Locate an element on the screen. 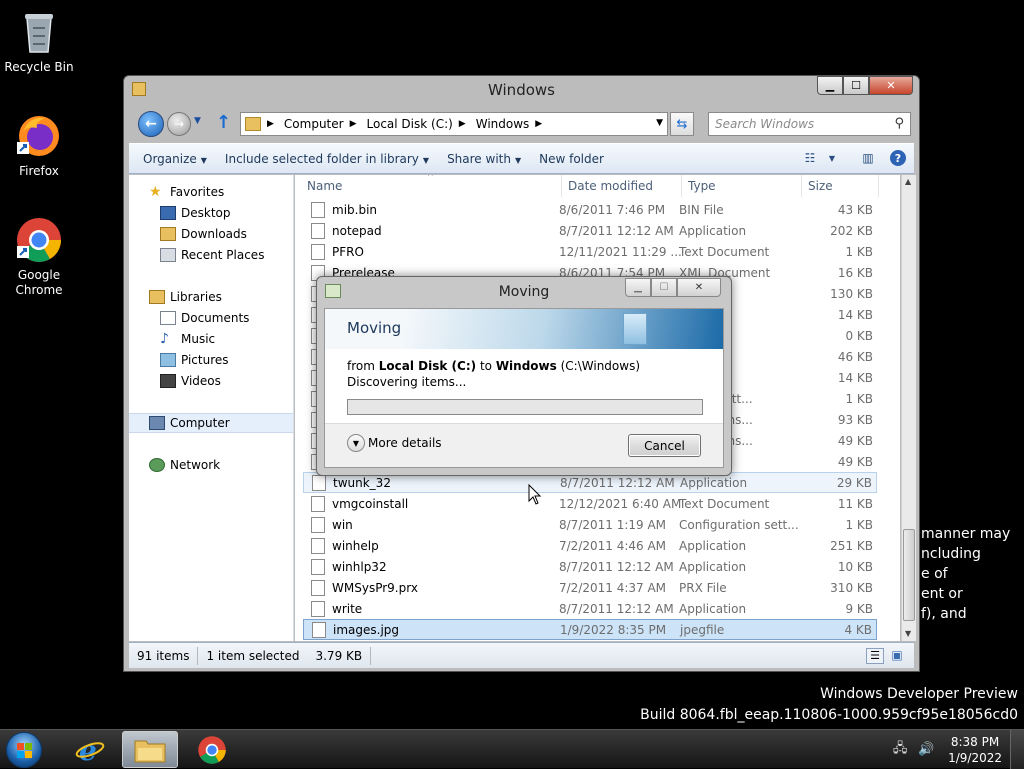  start-button is located at coordinates (24, 750).